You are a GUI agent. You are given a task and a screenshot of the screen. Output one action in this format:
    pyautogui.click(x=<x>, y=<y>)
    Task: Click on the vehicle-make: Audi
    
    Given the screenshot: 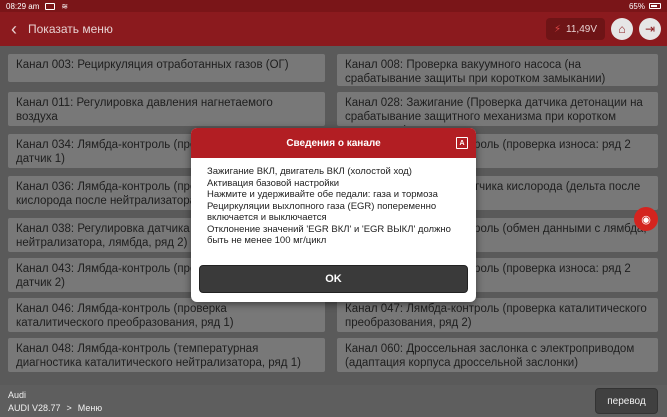 What is the action you would take?
    pyautogui.click(x=17, y=395)
    